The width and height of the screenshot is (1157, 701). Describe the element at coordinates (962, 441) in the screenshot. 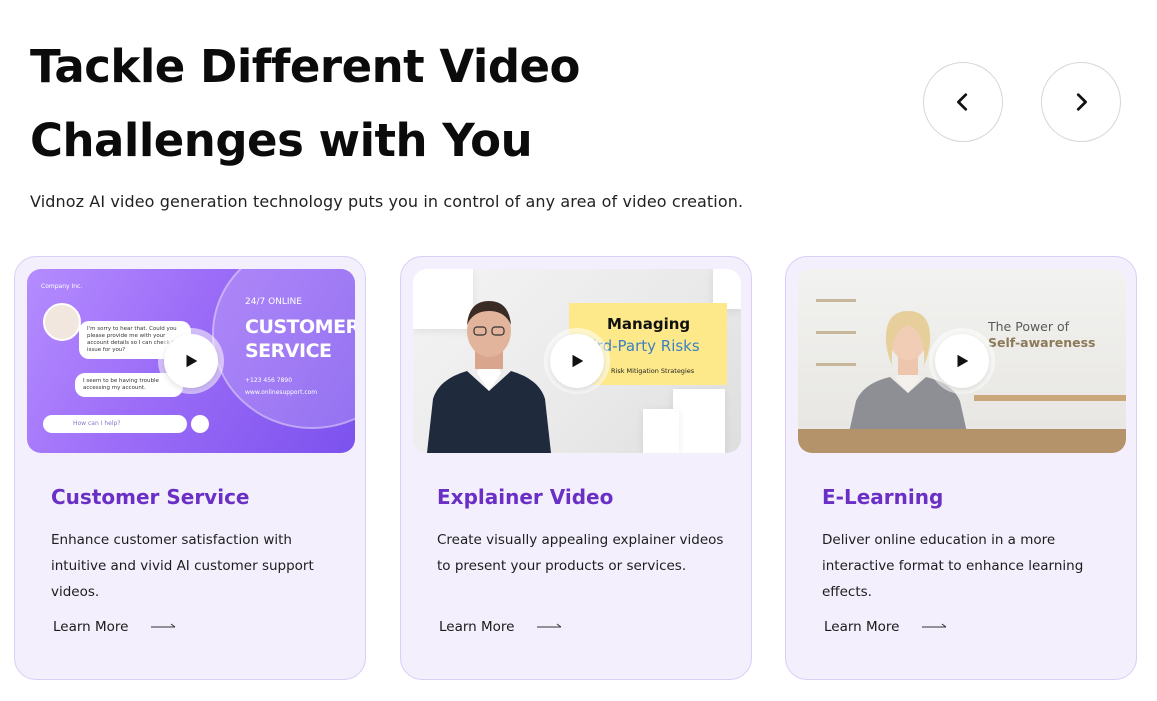

I see `decor-desk` at that location.